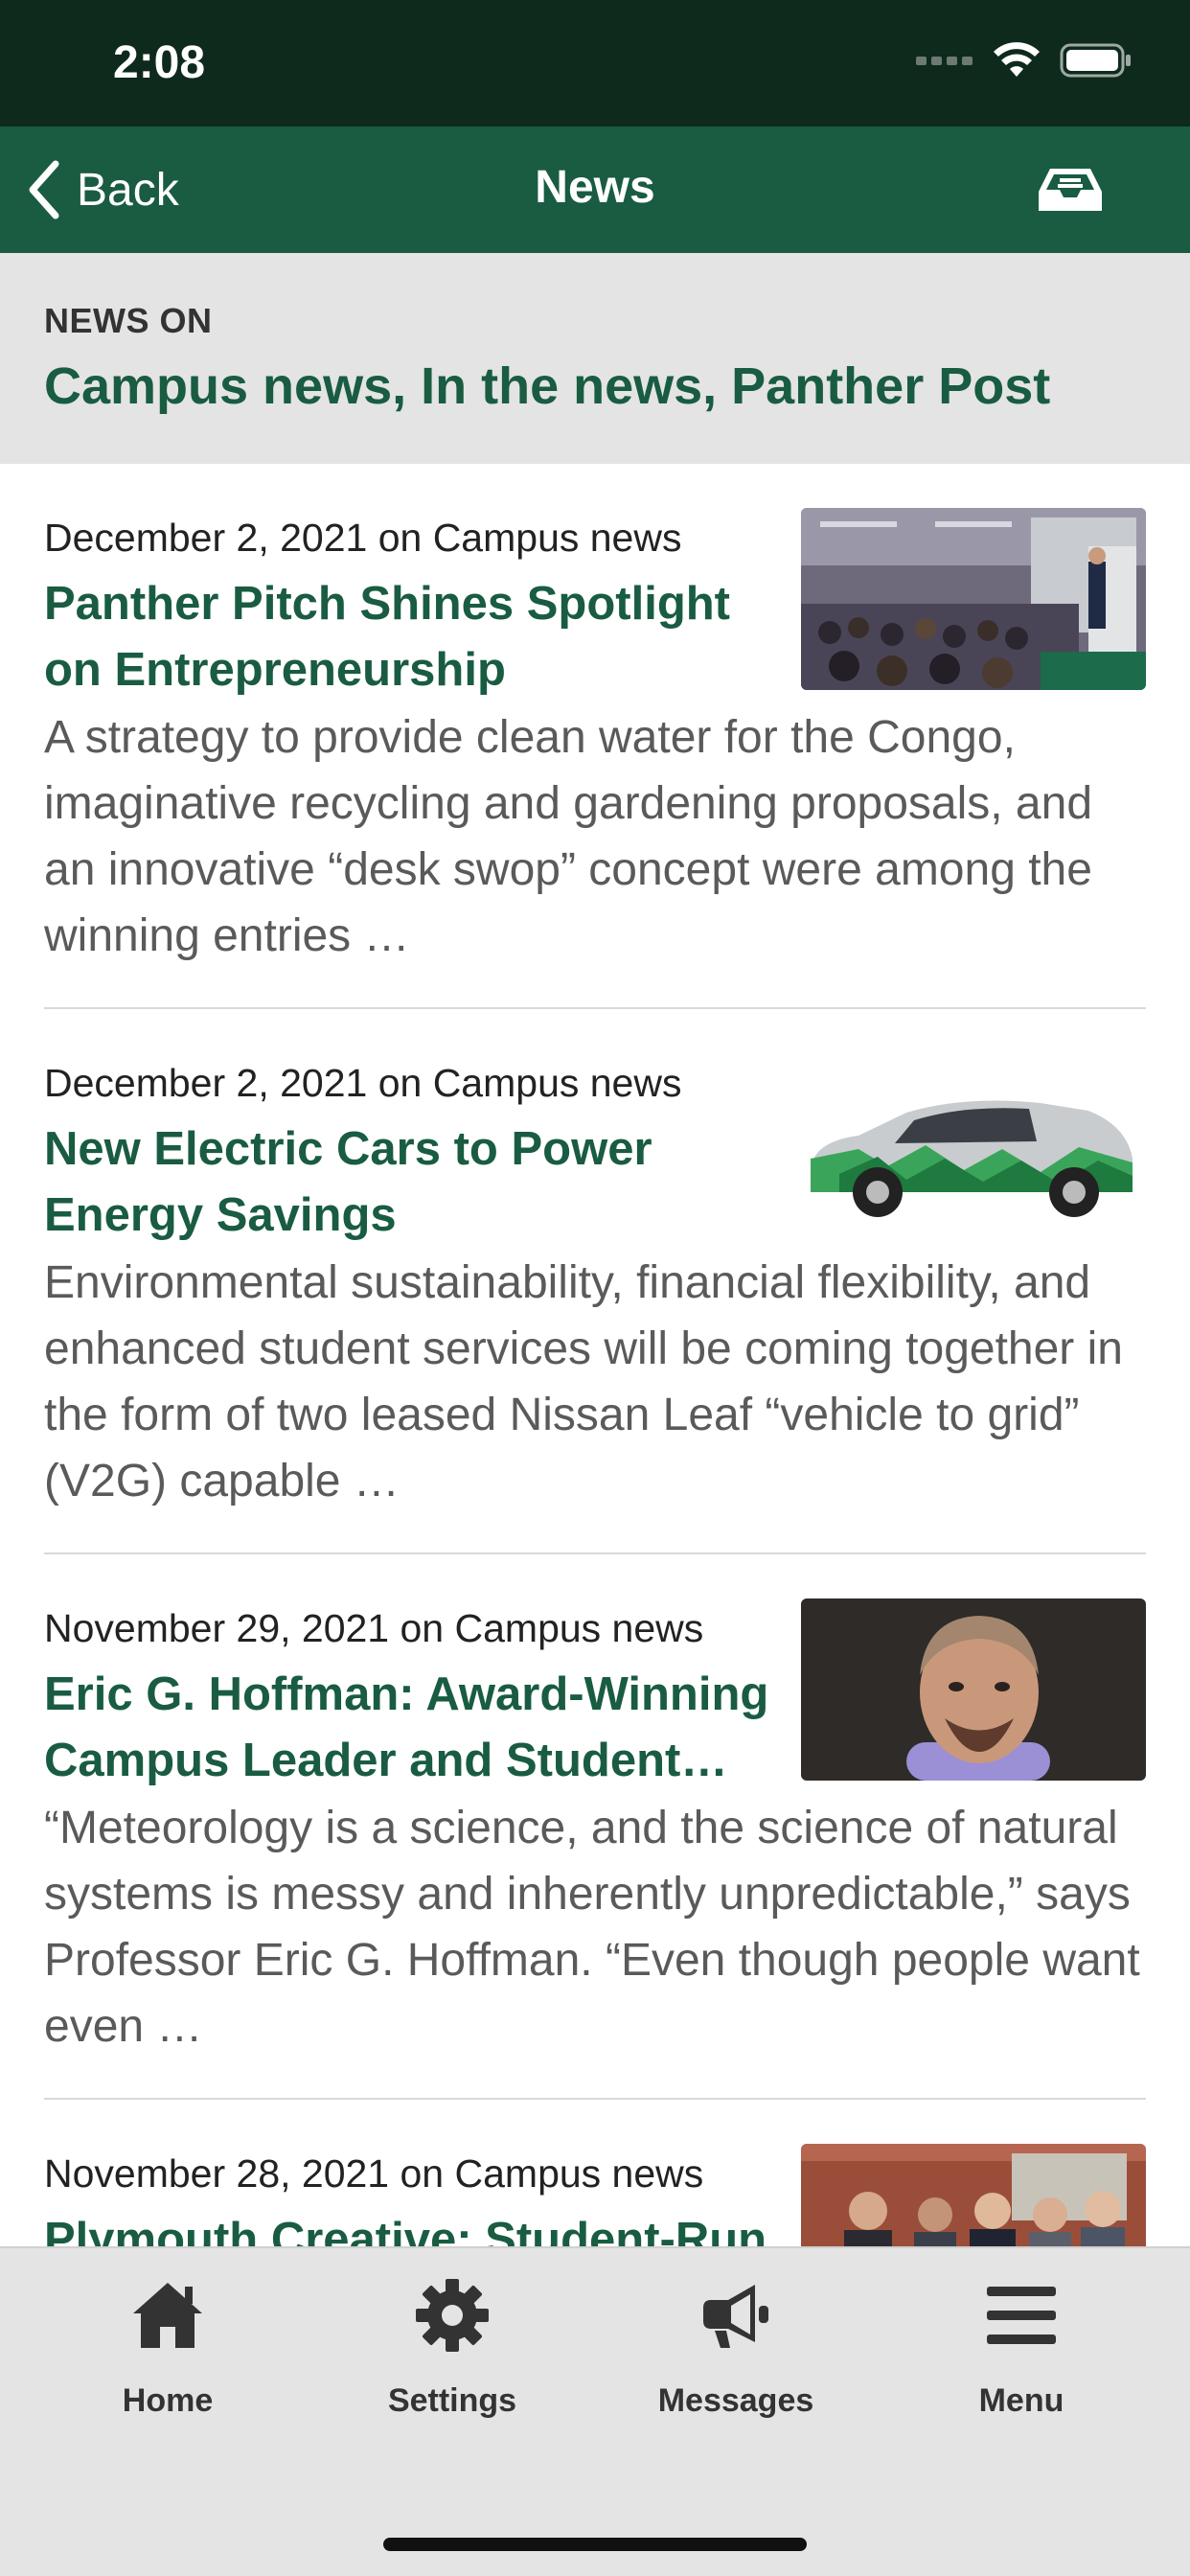  I want to click on hamburger-icon, so click(1021, 2315).